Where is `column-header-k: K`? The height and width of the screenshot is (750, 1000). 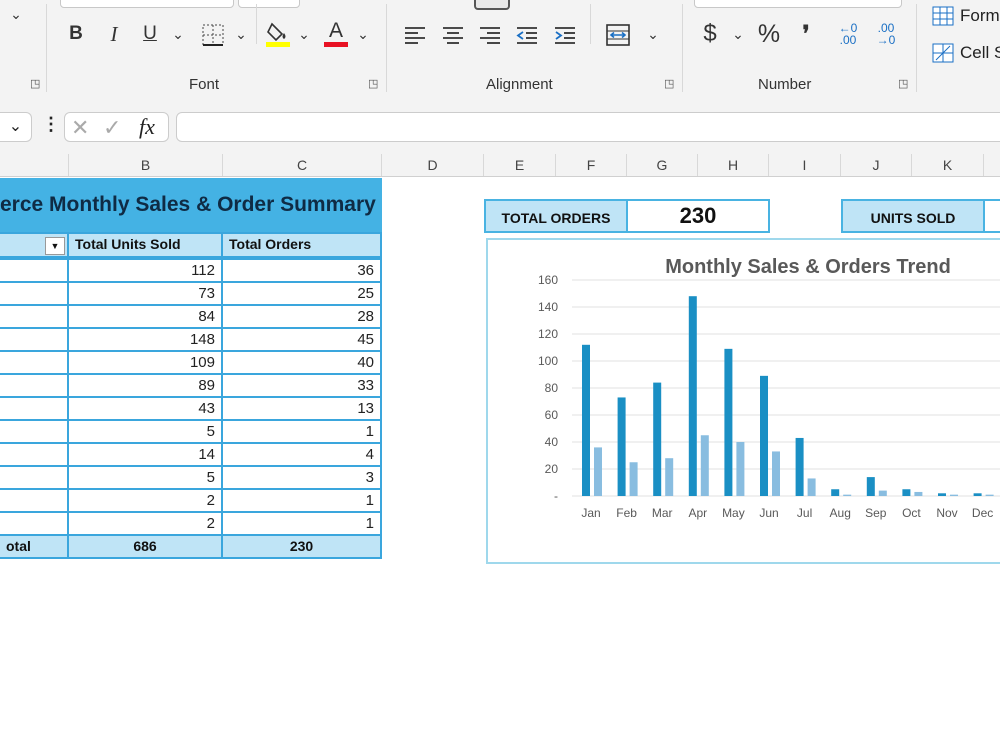
column-header-k: K is located at coordinates (948, 165).